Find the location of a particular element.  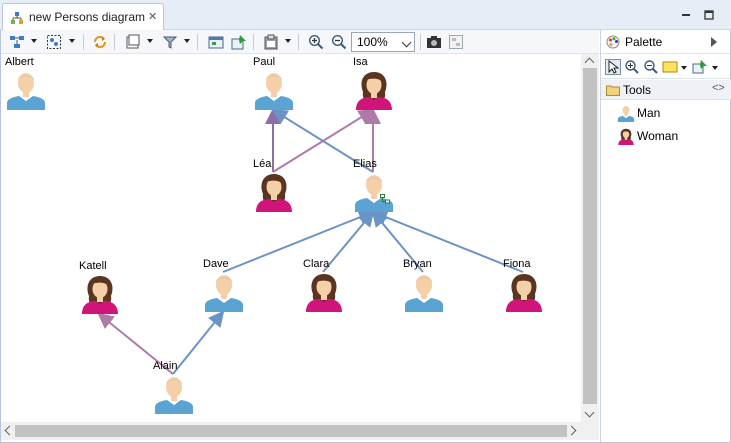

person-node-fiona: Fiona is located at coordinates (533, 288).